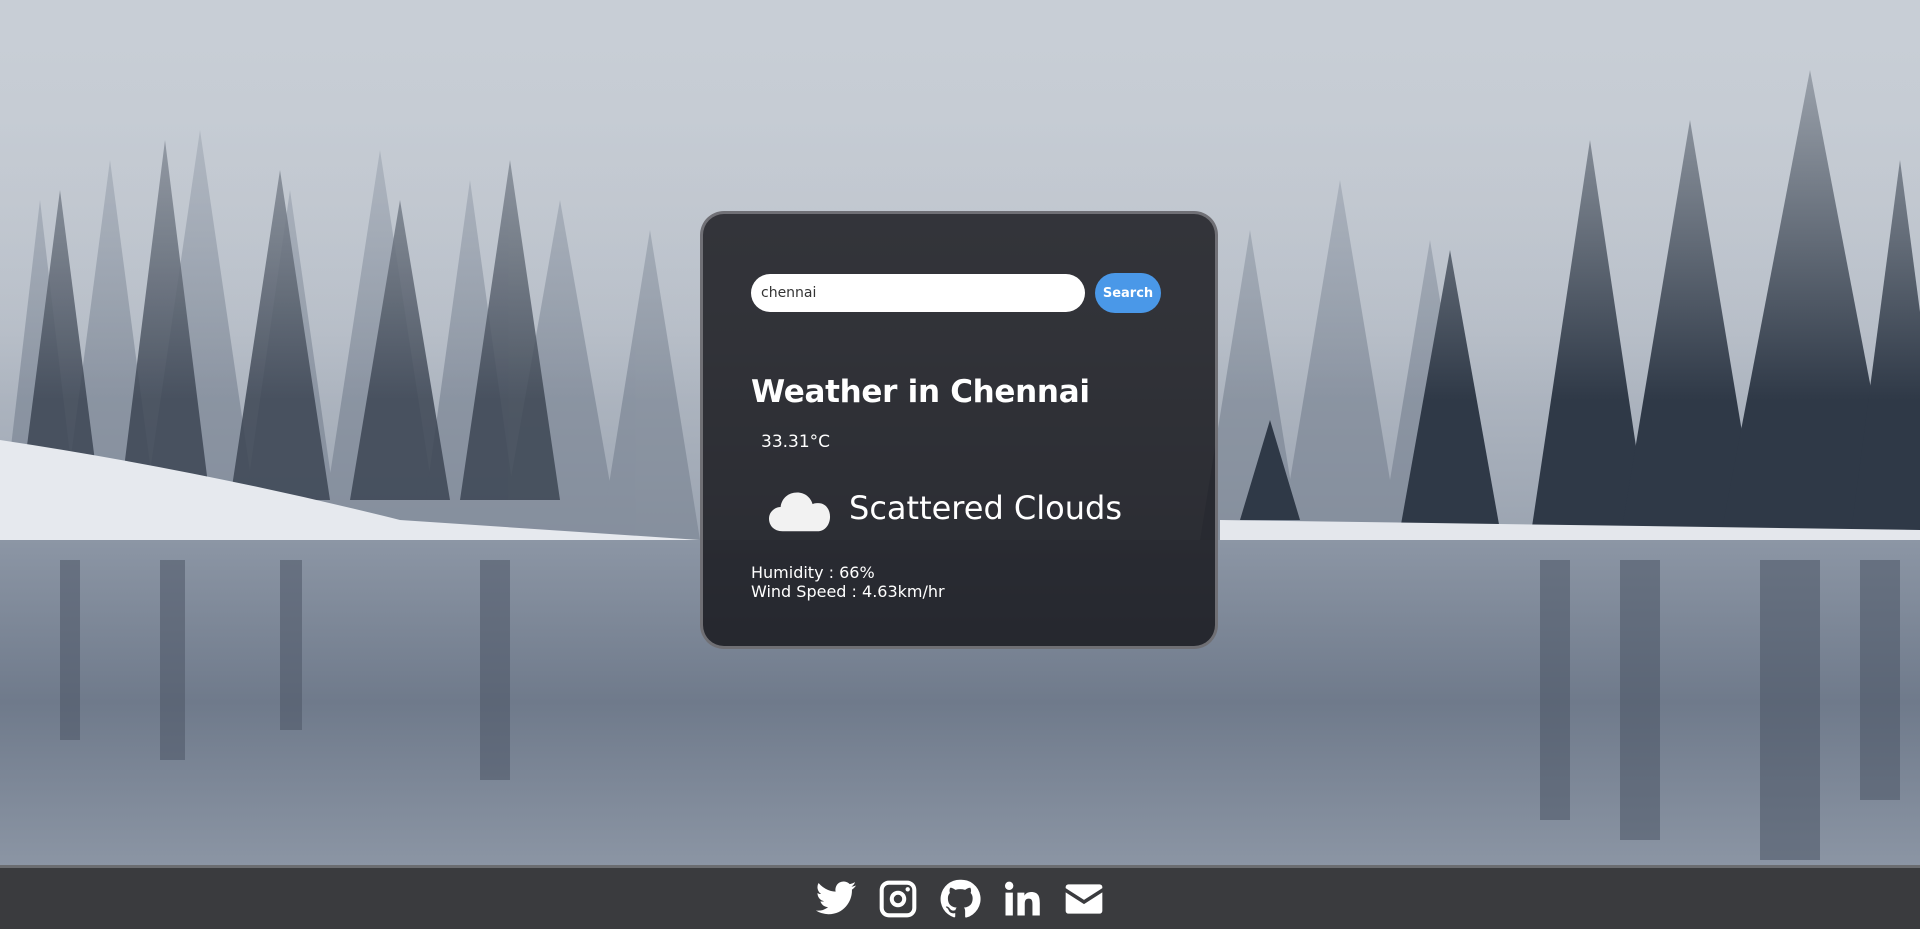 The image size is (1920, 929). Describe the element at coordinates (1022, 899) in the screenshot. I see `linkedin-icon` at that location.